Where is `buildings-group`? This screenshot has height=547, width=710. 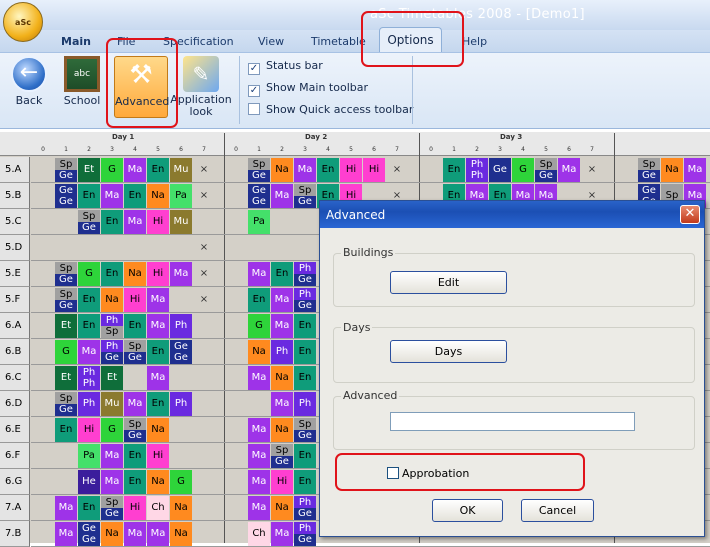 buildings-group is located at coordinates (514, 280).